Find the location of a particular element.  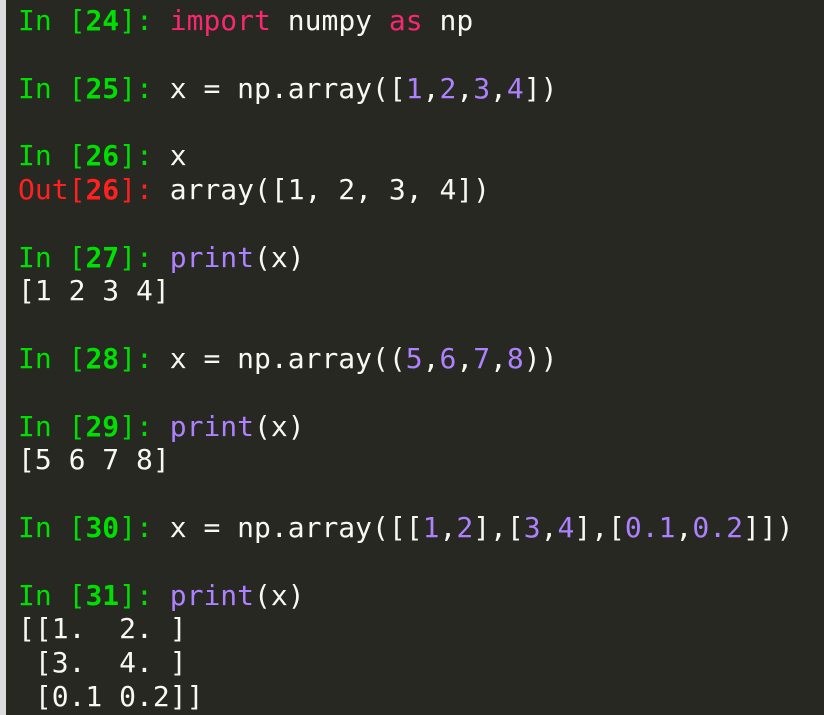

code-text: x is located at coordinates (178, 156).